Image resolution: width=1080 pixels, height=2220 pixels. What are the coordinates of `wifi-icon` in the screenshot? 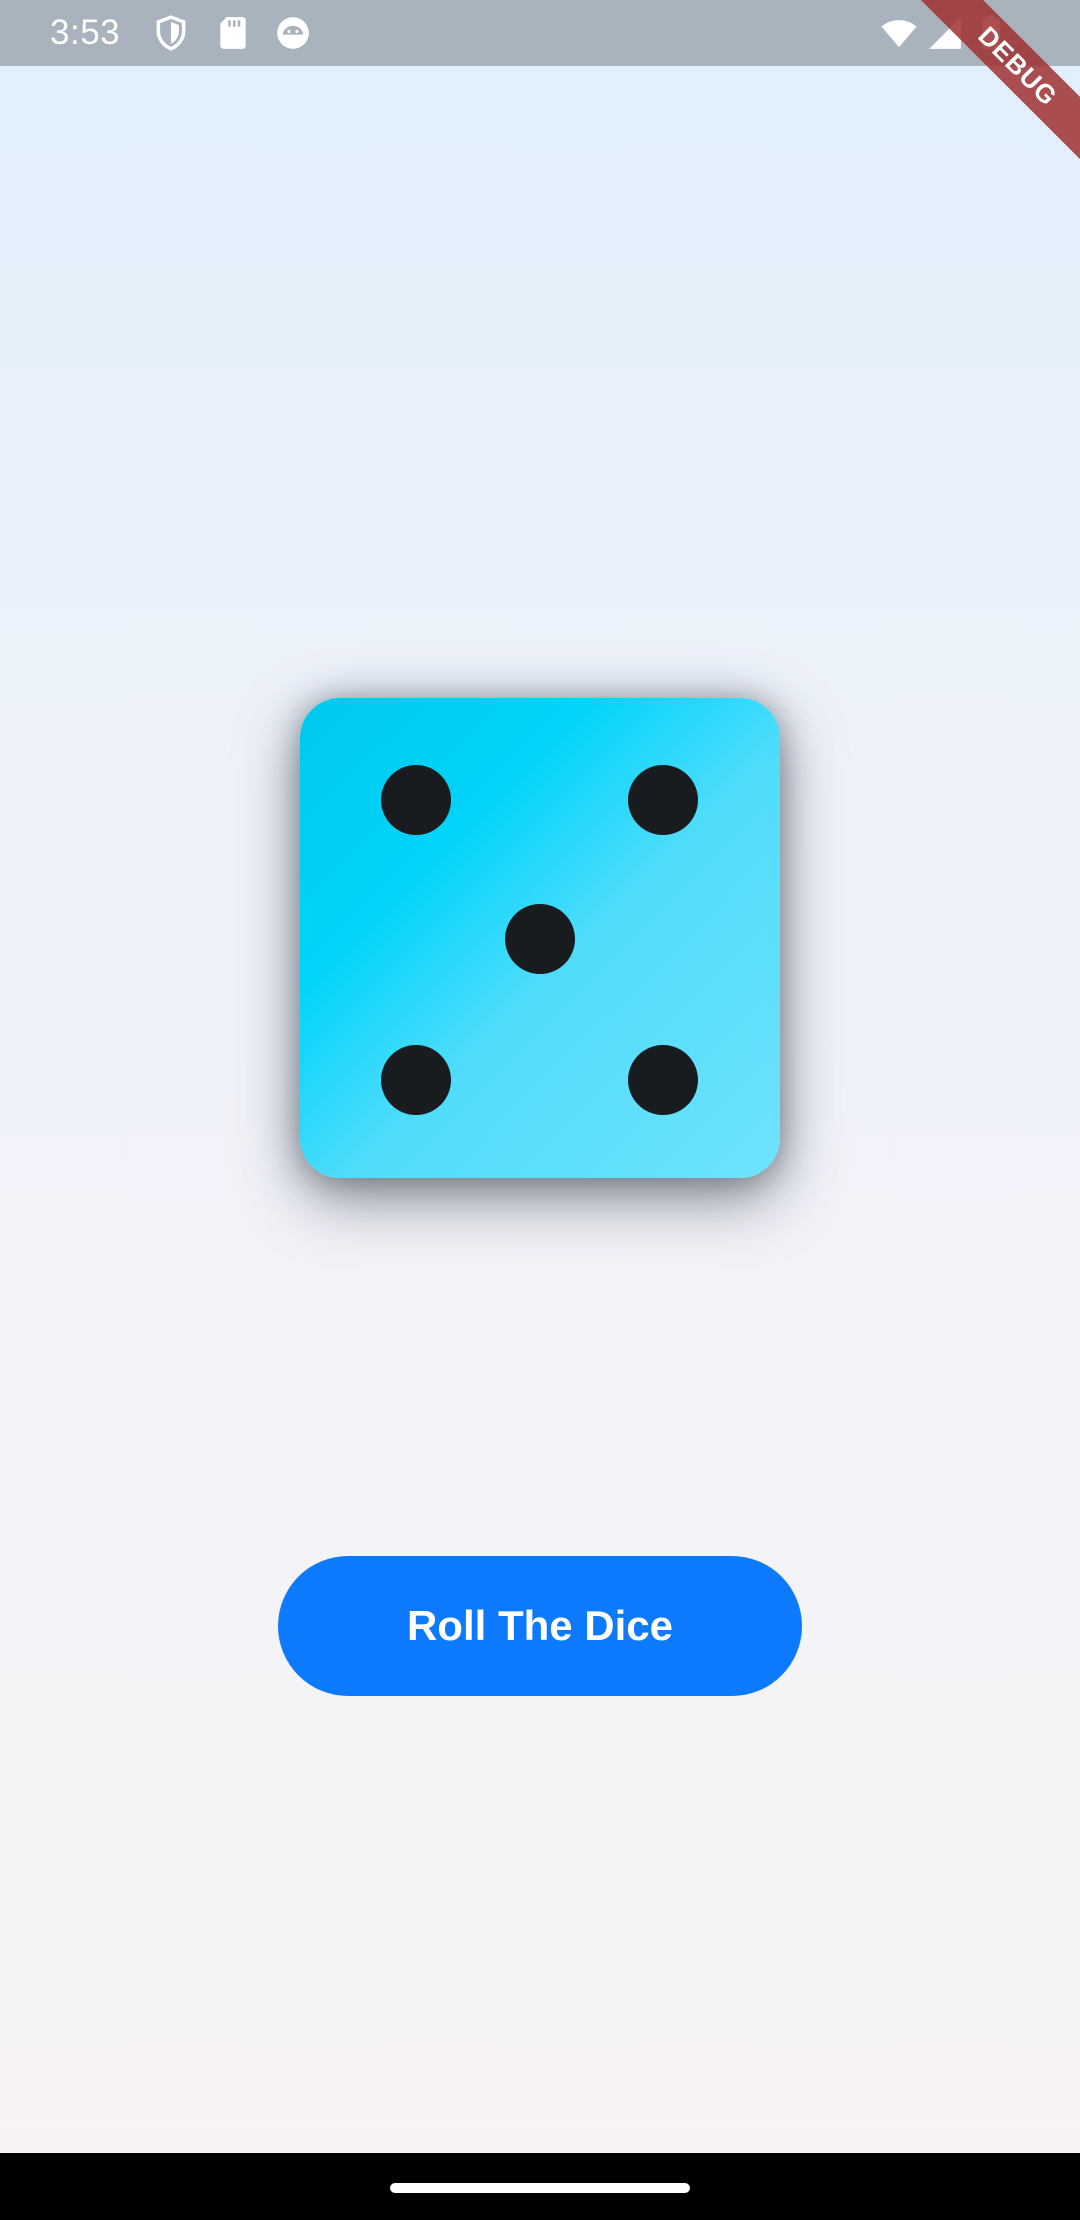 It's located at (899, 33).